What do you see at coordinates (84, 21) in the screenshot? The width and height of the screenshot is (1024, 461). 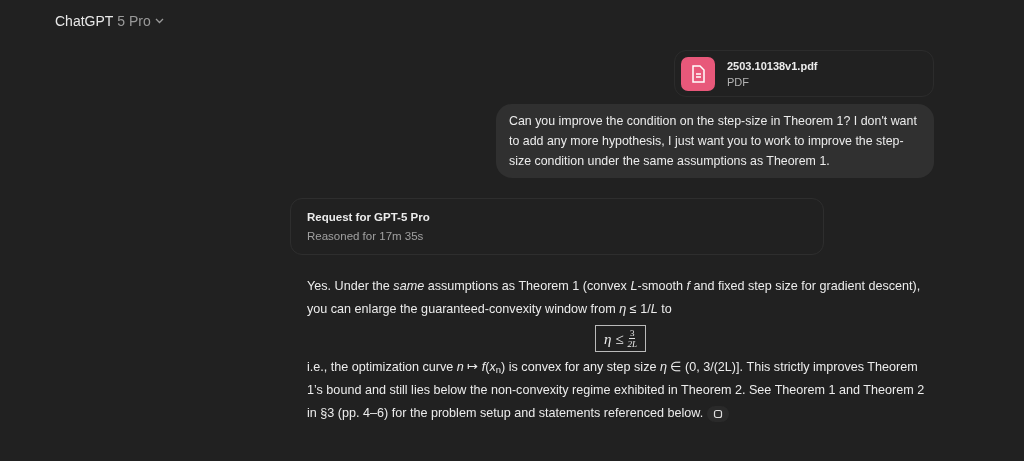 I see `model-name: ChatGPT` at bounding box center [84, 21].